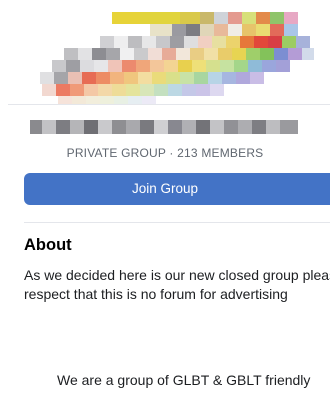  Describe the element at coordinates (164, 127) in the screenshot. I see `group-name-pixelated` at that location.